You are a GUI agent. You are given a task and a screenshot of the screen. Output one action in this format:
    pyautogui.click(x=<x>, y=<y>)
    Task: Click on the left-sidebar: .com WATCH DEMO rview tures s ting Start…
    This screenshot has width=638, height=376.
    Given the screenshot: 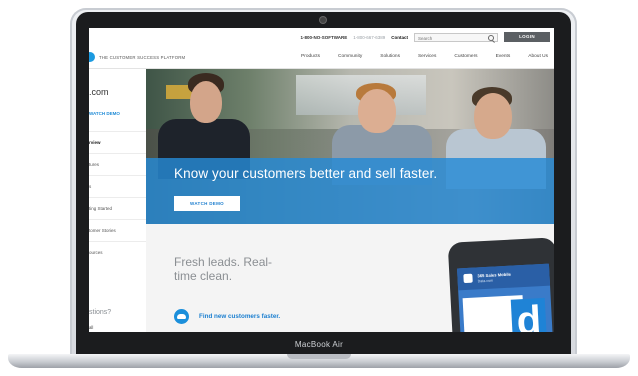 What is the action you would take?
    pyautogui.click(x=118, y=200)
    